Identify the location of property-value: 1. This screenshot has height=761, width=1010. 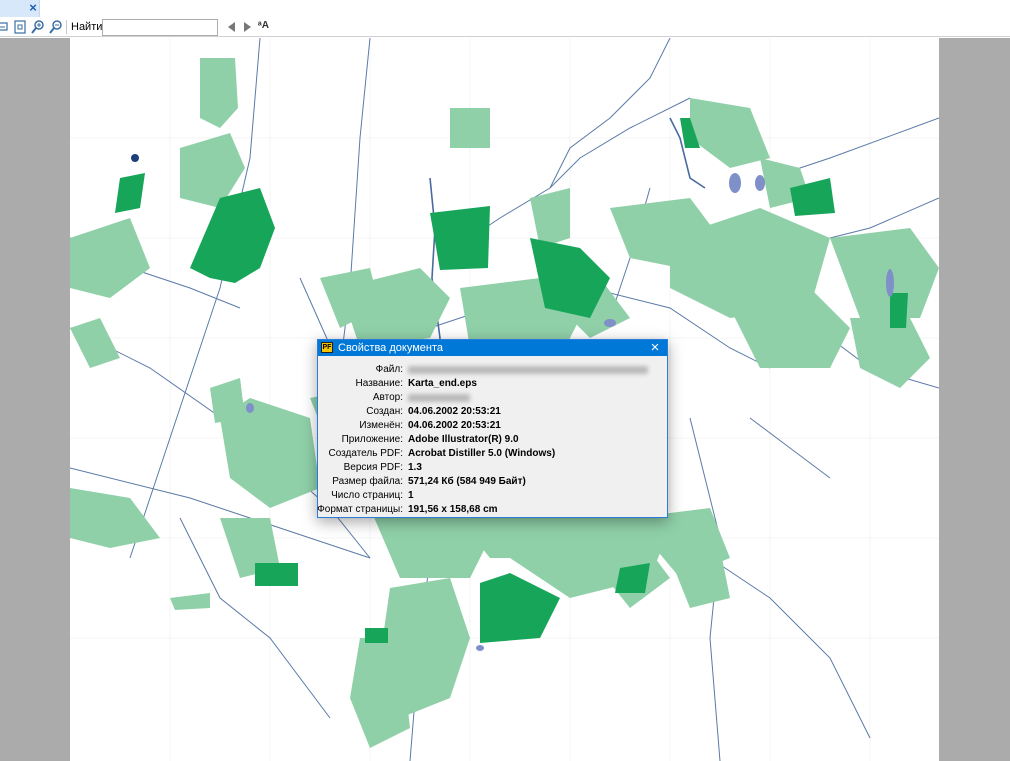
(411, 495).